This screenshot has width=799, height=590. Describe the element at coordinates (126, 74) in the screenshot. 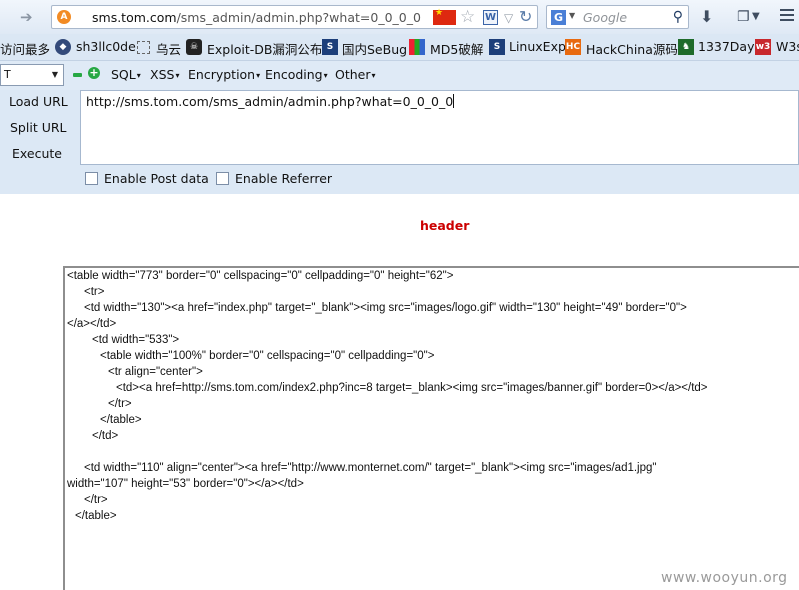

I see `menu-sql: SQL` at that location.